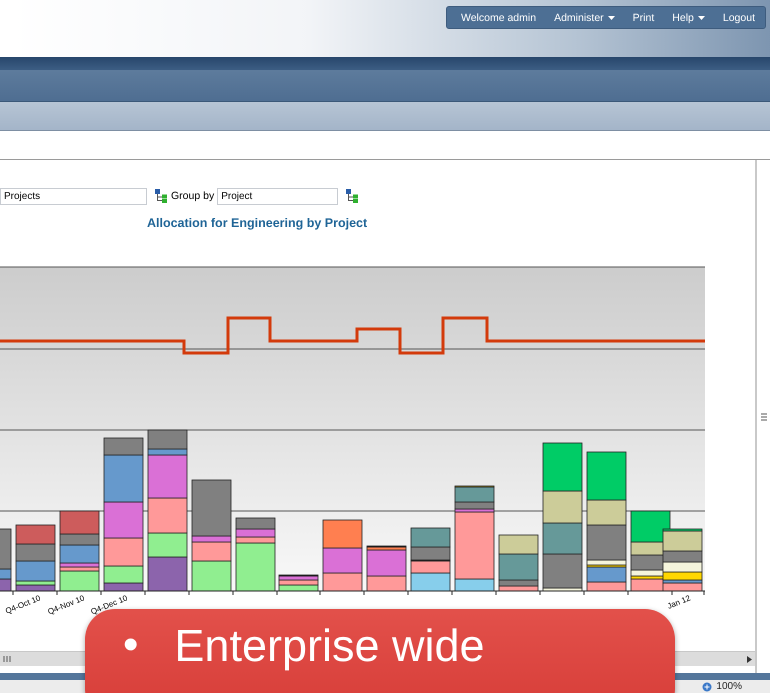  I want to click on nav-link: Welcome admin, so click(498, 18).